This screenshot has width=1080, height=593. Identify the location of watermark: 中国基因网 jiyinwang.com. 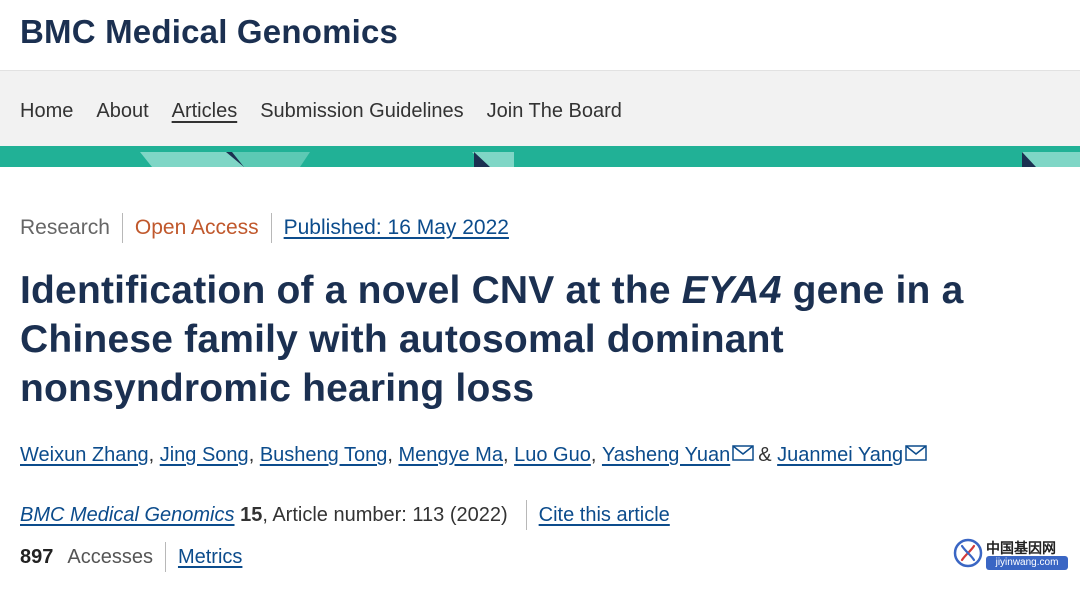
(1010, 554).